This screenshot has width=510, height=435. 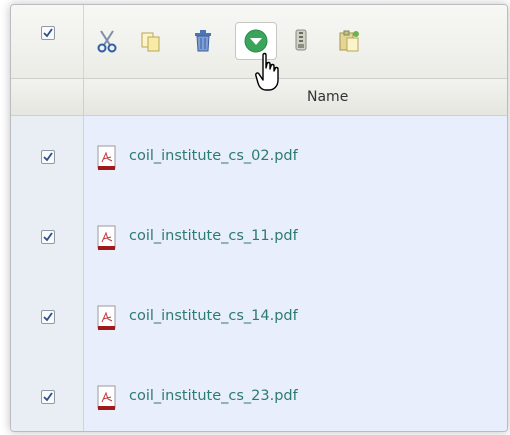 I want to click on delete-button, so click(x=203, y=41).